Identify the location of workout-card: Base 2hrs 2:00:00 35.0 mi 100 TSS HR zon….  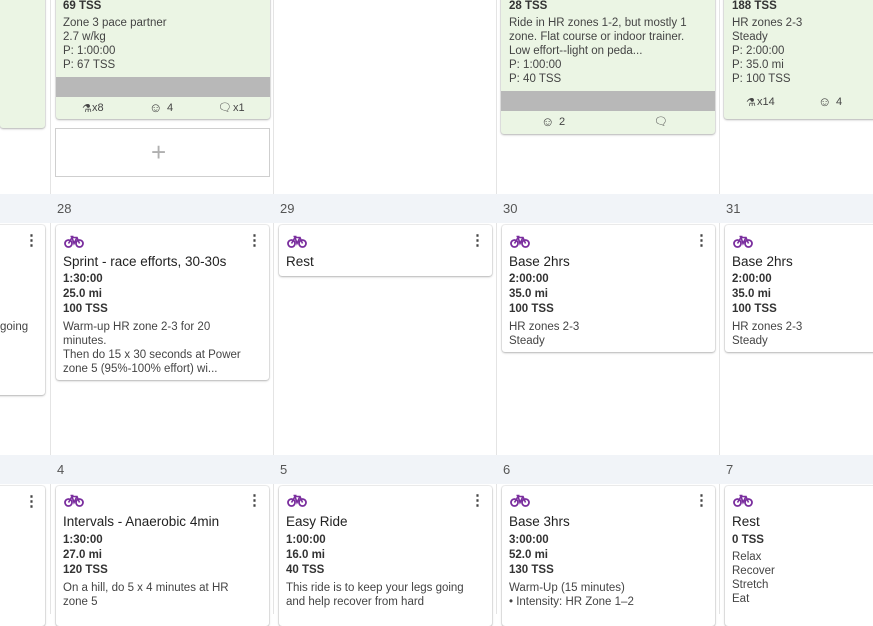
(799, 288).